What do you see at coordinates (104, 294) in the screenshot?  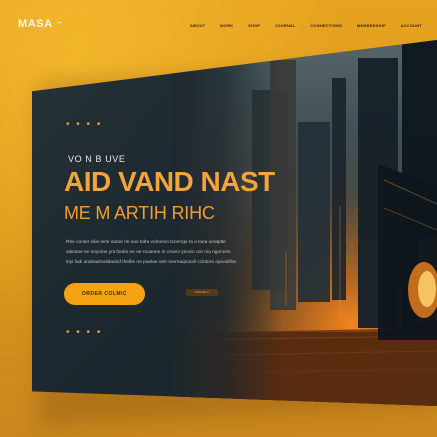 I see `primary-cta-button: ORDER COLMIC` at bounding box center [104, 294].